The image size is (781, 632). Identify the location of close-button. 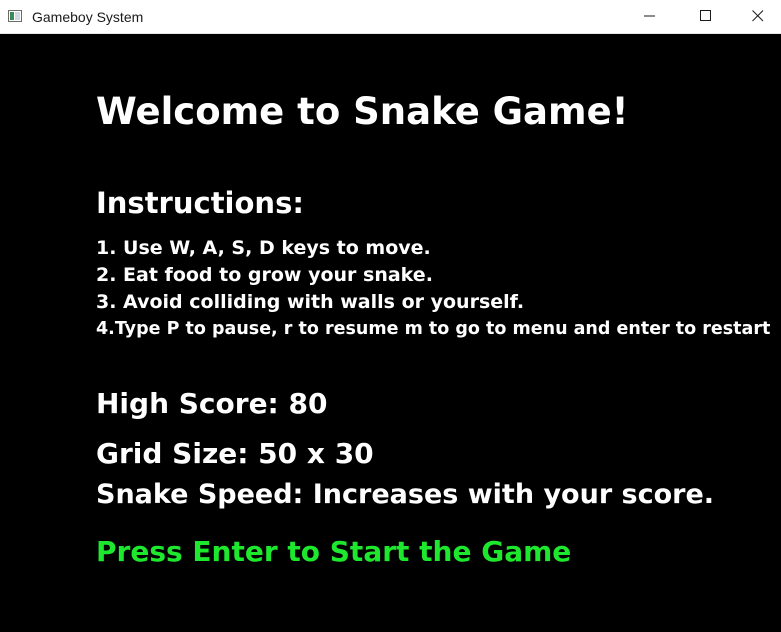
(758, 16).